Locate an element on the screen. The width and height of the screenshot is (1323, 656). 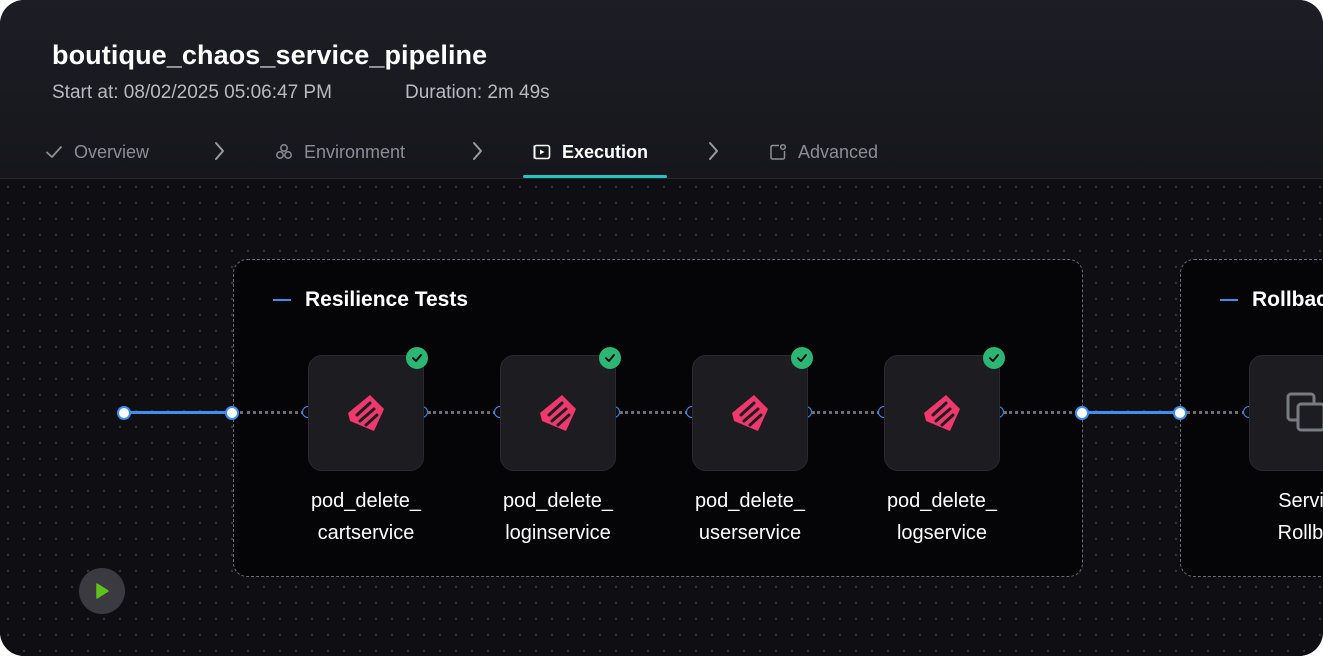
step-node-label-line: Rollba is located at coordinates (1300, 533).